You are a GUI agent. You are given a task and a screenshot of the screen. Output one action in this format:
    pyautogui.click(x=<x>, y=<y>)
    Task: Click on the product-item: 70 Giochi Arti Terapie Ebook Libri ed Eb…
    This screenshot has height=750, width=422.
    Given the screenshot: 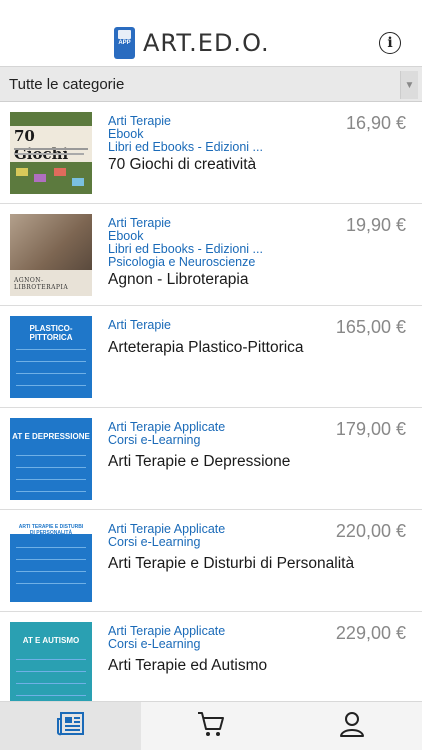 What is the action you would take?
    pyautogui.click(x=211, y=153)
    